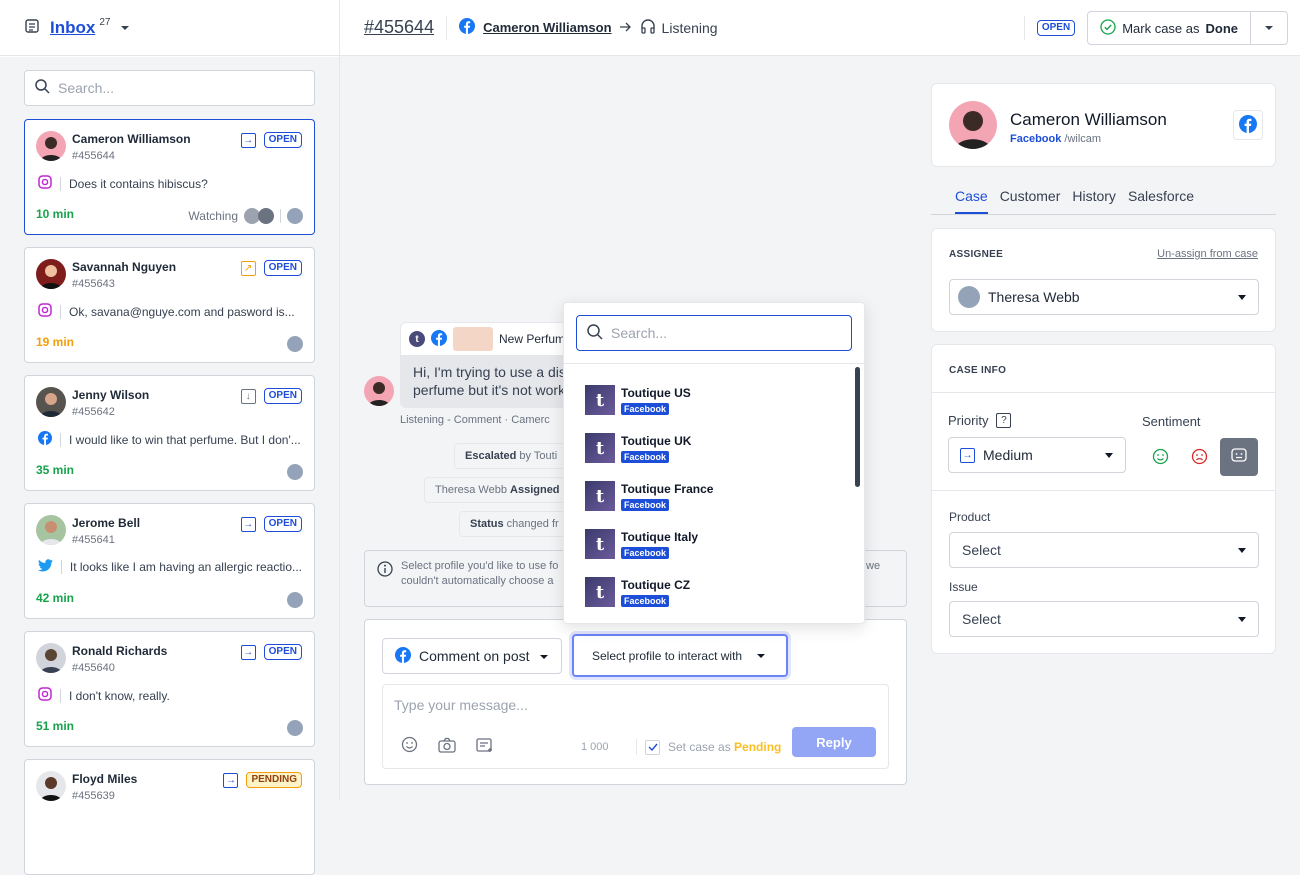 The width and height of the screenshot is (1300, 875). Describe the element at coordinates (1035, 139) in the screenshot. I see `customer-source: Facebook` at that location.